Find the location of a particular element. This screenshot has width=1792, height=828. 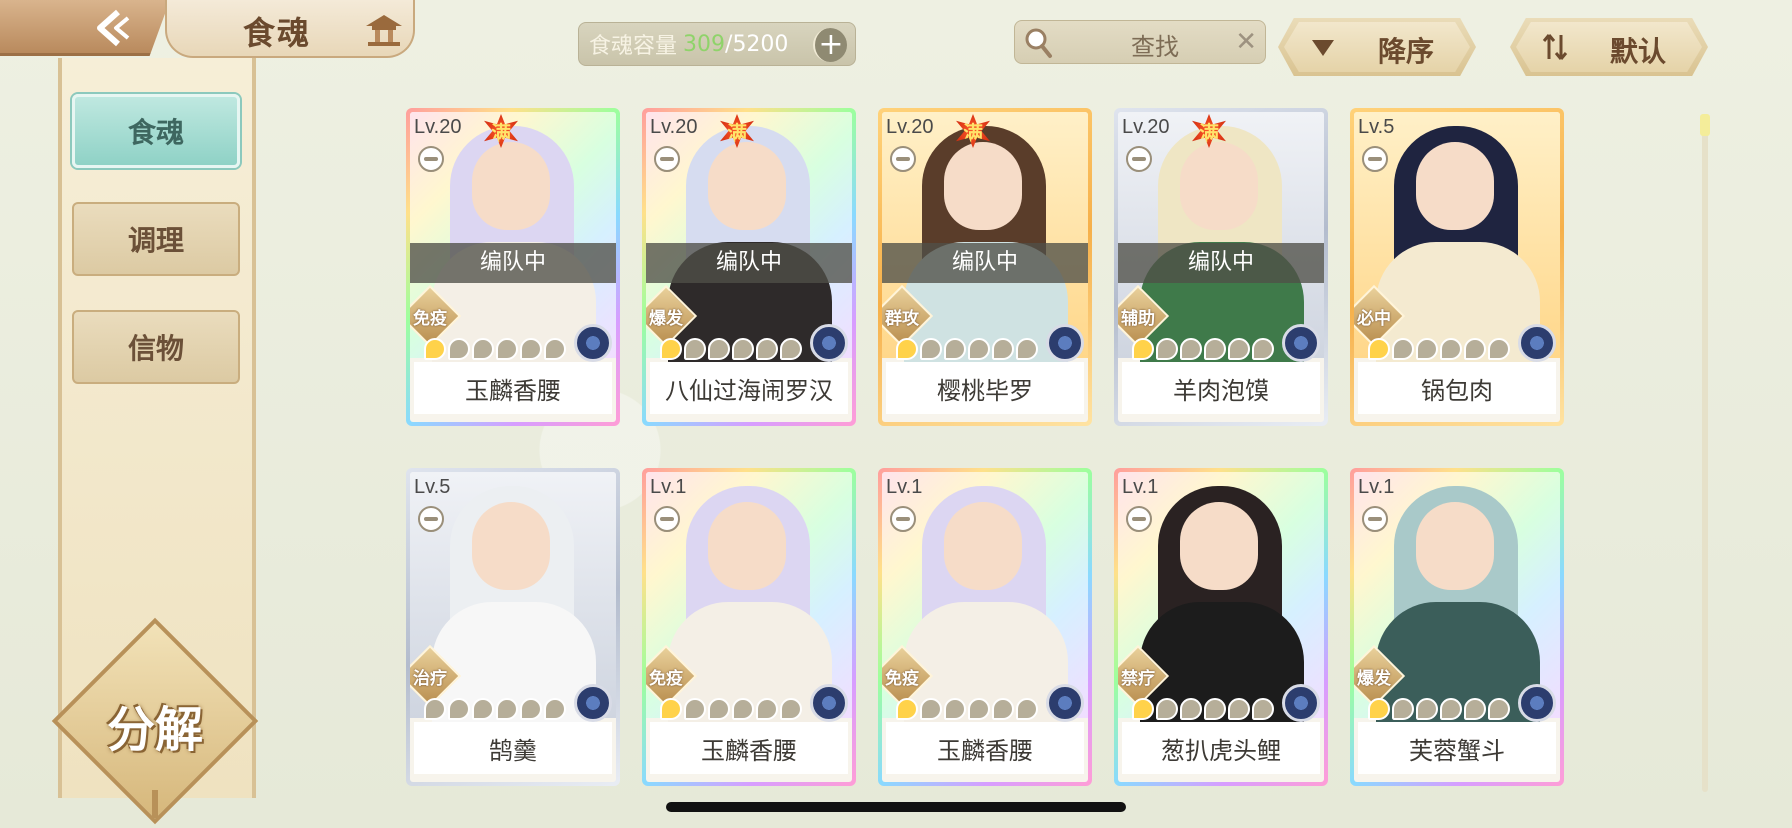

capacity-plus-button: + is located at coordinates (830, 45).